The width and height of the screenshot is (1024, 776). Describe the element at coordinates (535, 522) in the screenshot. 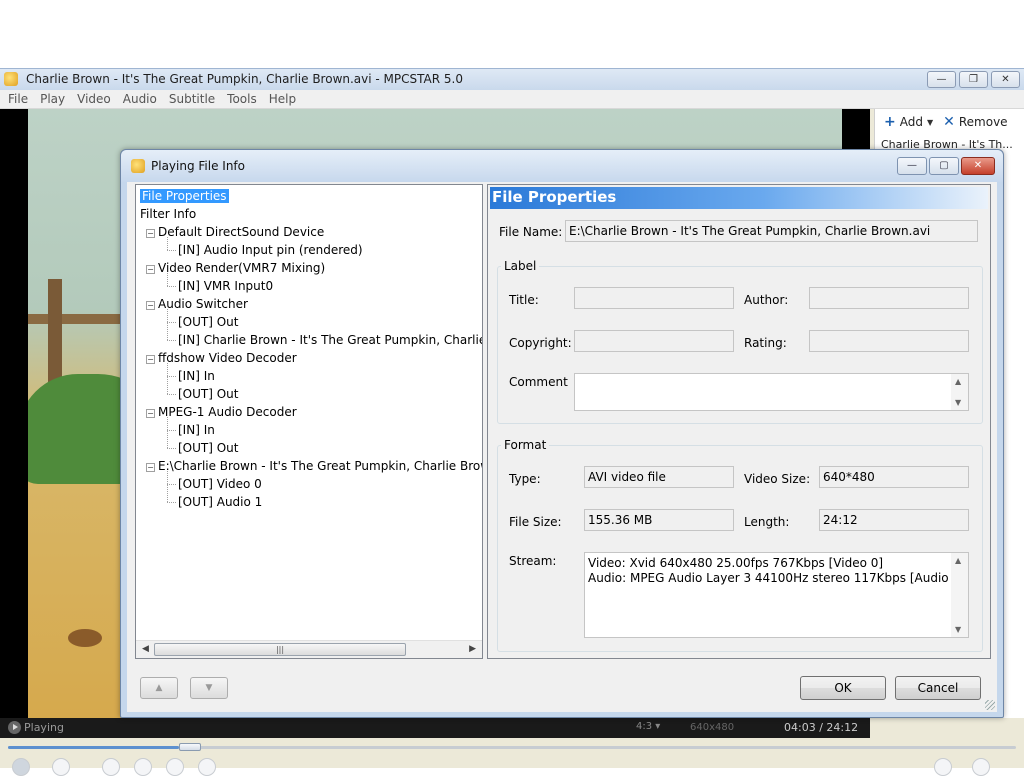

I see `file-size-label: File Size:` at that location.